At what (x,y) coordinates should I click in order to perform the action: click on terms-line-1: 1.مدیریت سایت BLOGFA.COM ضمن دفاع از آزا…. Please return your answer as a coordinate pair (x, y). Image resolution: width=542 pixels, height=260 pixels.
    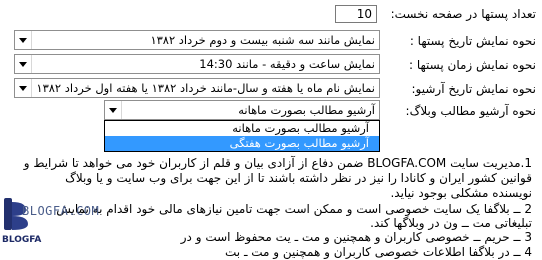
    Looking at the image, I should click on (277, 163).